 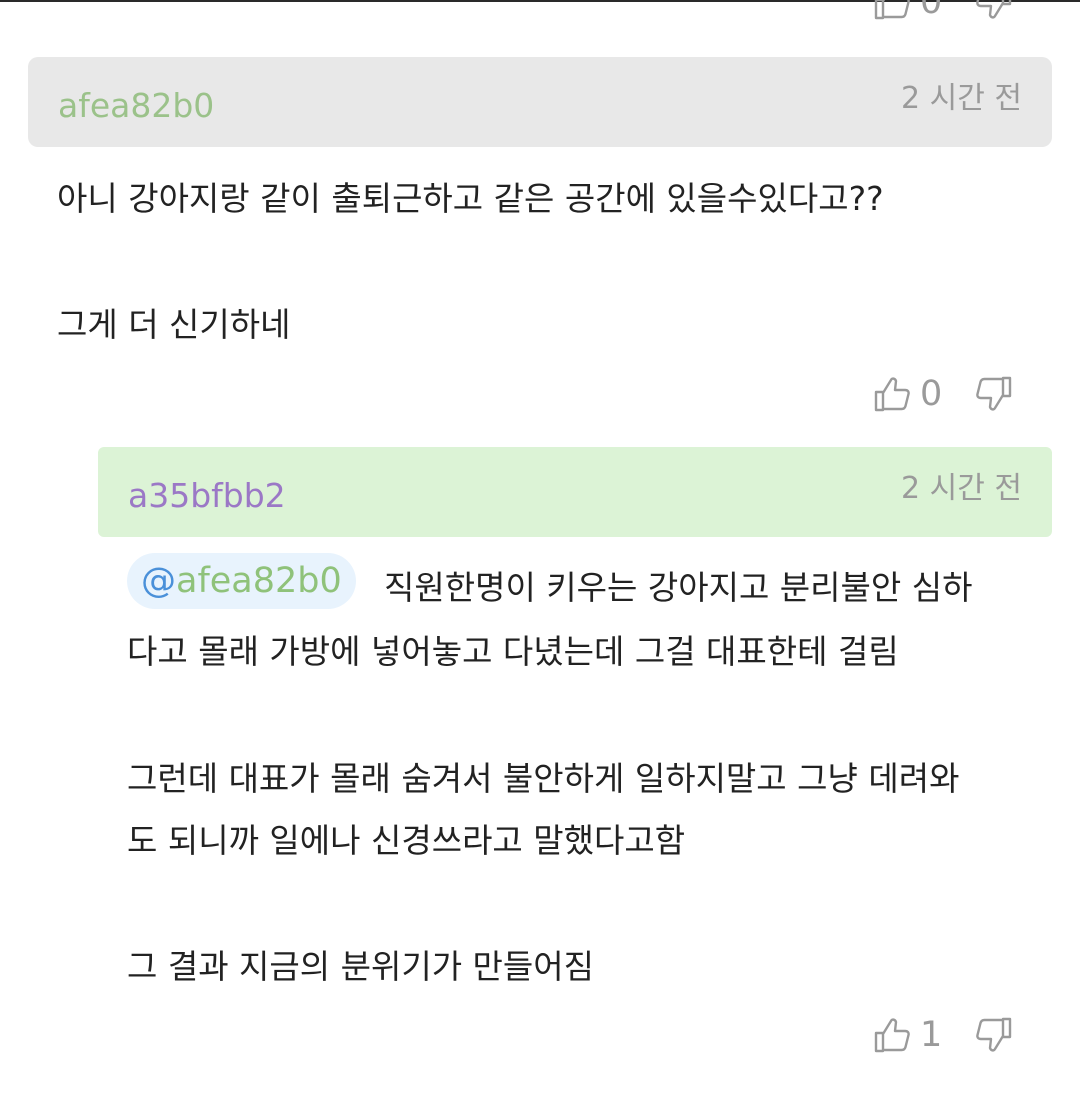 I want to click on mention-chip: @afea82b0, so click(x=241, y=581).